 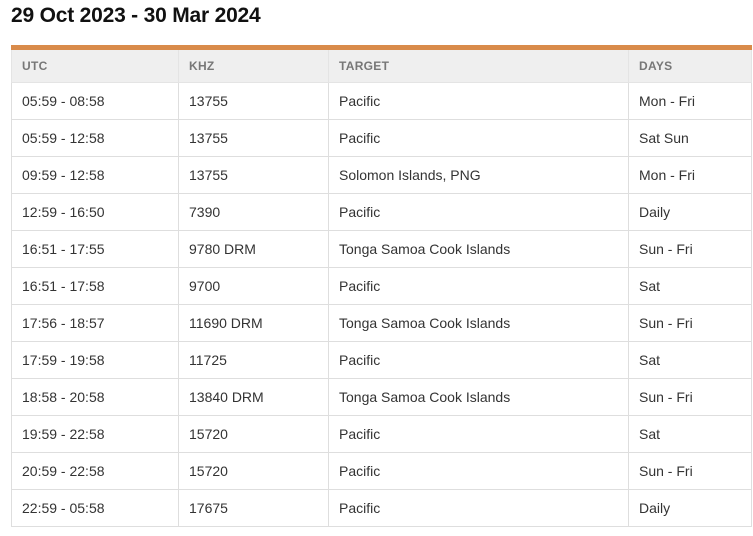 I want to click on page-title: 29 Oct 2023 - 30 Mar 2024, so click(x=136, y=15).